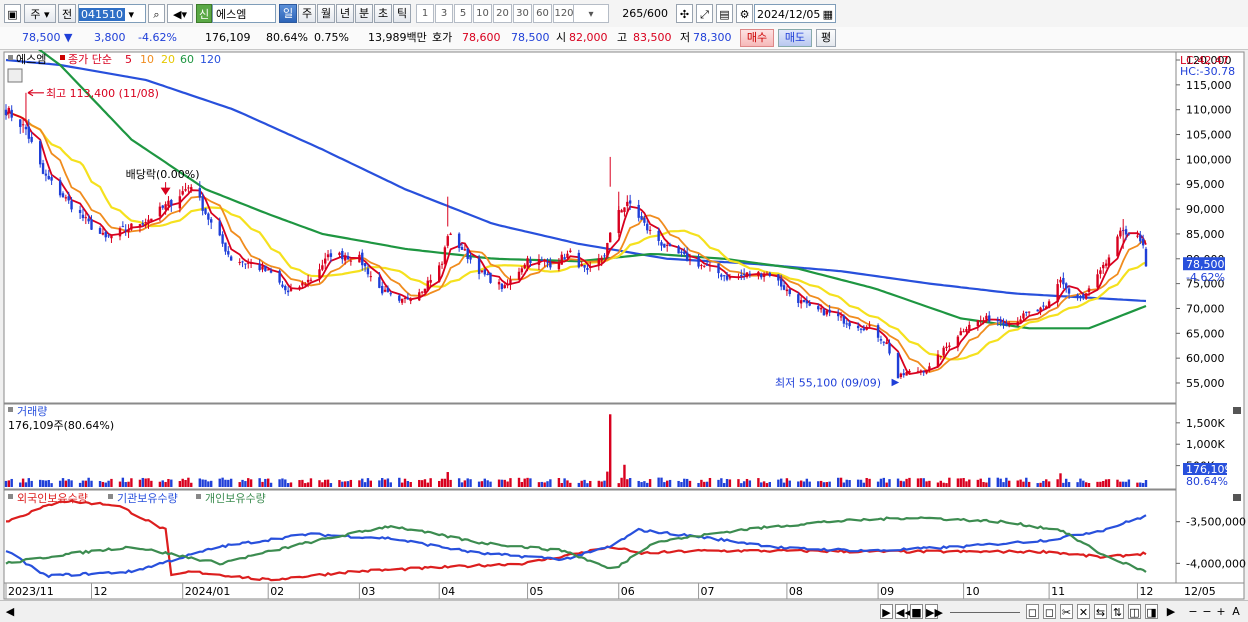  I want to click on layout-icon: ▣, so click(12, 13).